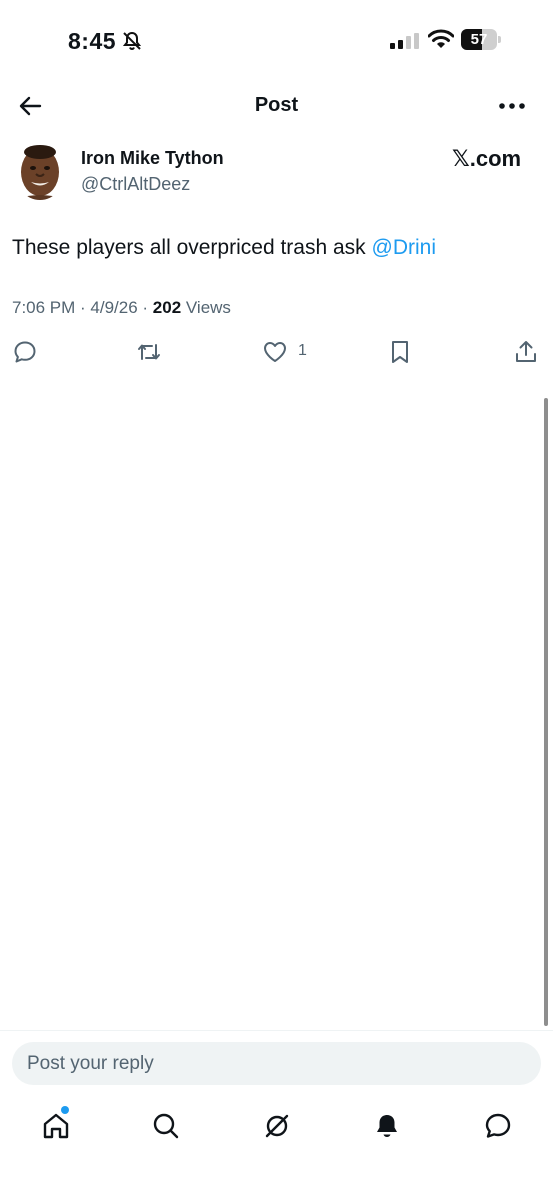 The height and width of the screenshot is (1200, 553). What do you see at coordinates (275, 352) in the screenshot?
I see `like-icon` at bounding box center [275, 352].